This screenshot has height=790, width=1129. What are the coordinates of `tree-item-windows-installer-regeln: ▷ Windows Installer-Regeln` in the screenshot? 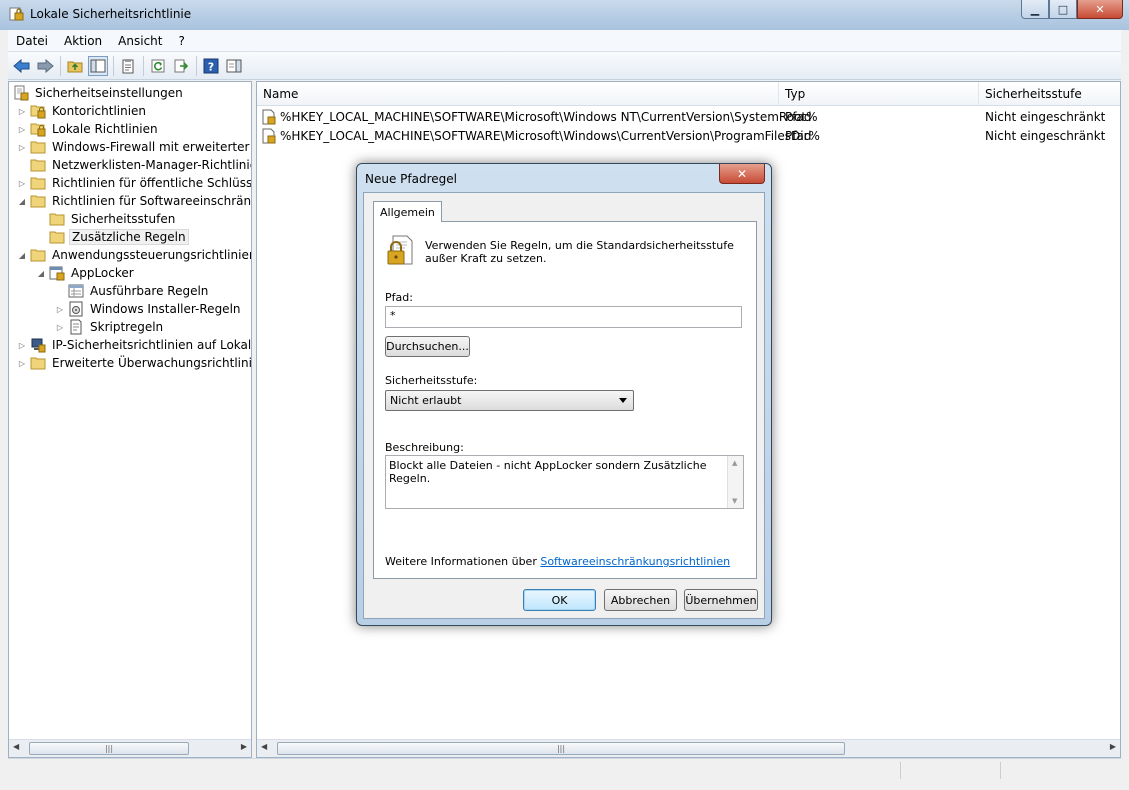 It's located at (149, 309).